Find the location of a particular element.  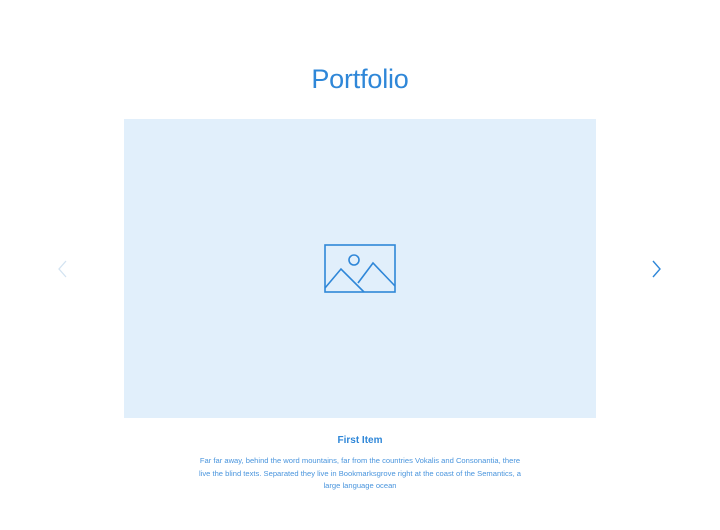

carousel-next-button is located at coordinates (657, 269).